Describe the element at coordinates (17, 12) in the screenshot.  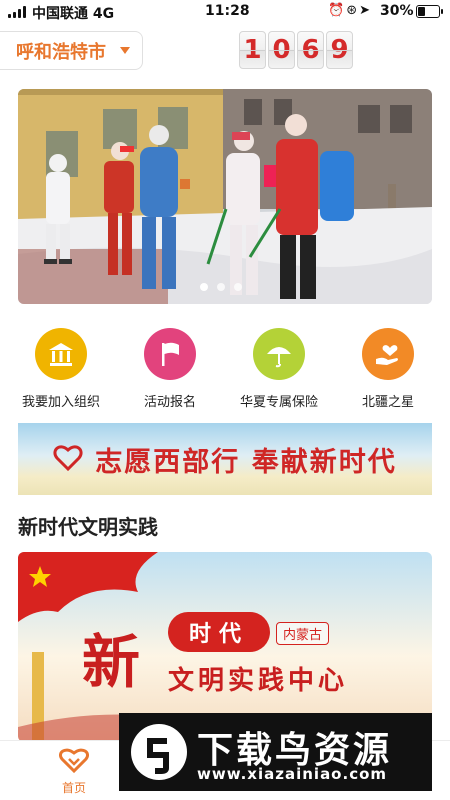
I see `signal-icon` at that location.